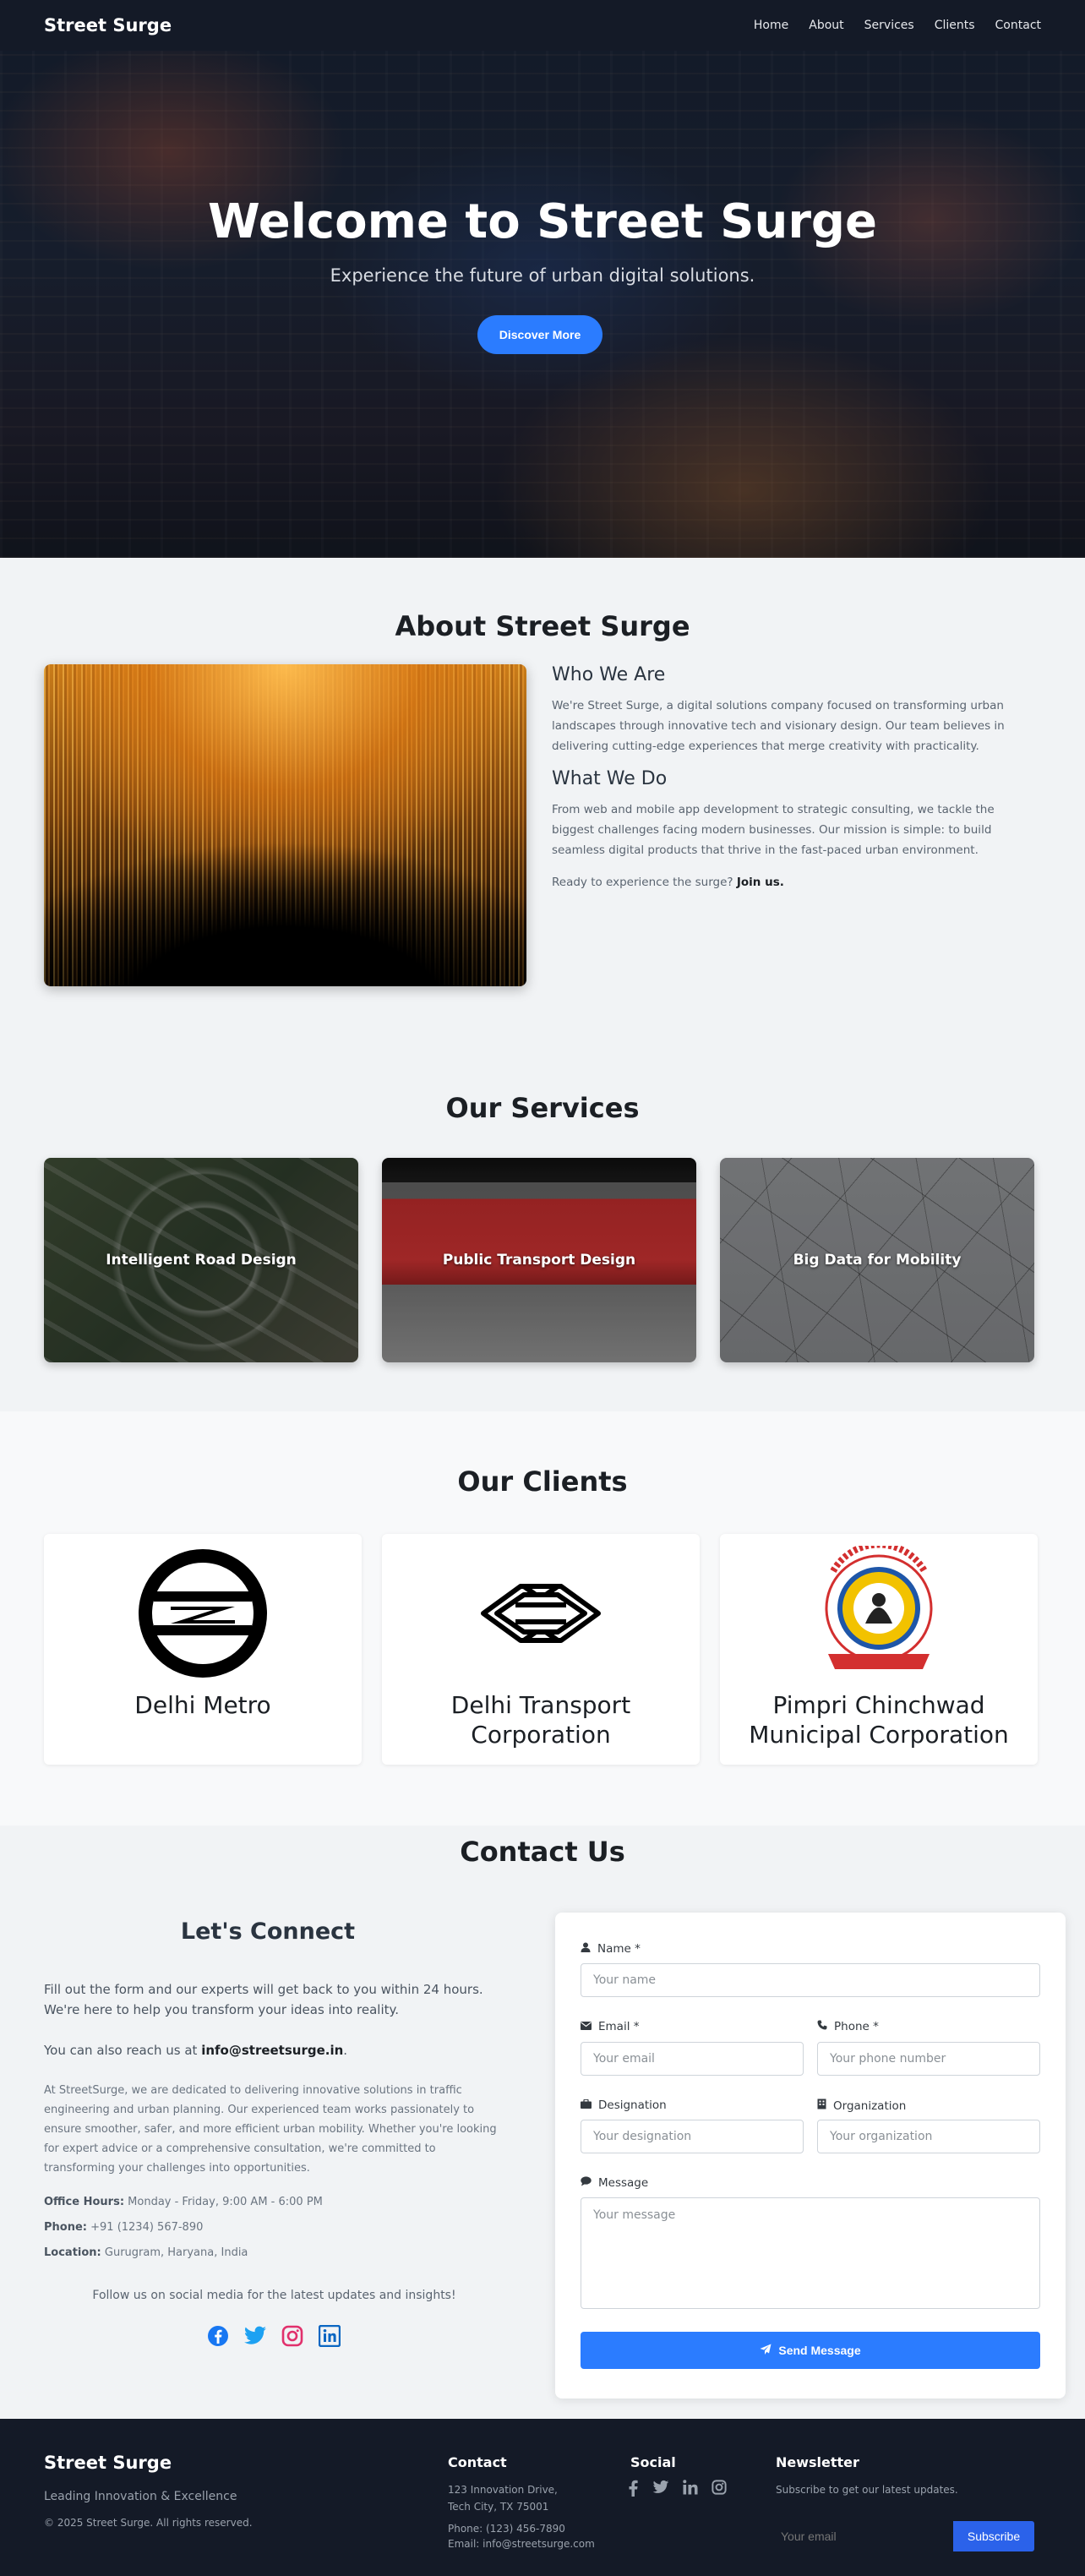 Image resolution: width=1085 pixels, height=2576 pixels. What do you see at coordinates (176, 2252) in the screenshot?
I see `location-value: Gurugram, Haryana, India` at bounding box center [176, 2252].